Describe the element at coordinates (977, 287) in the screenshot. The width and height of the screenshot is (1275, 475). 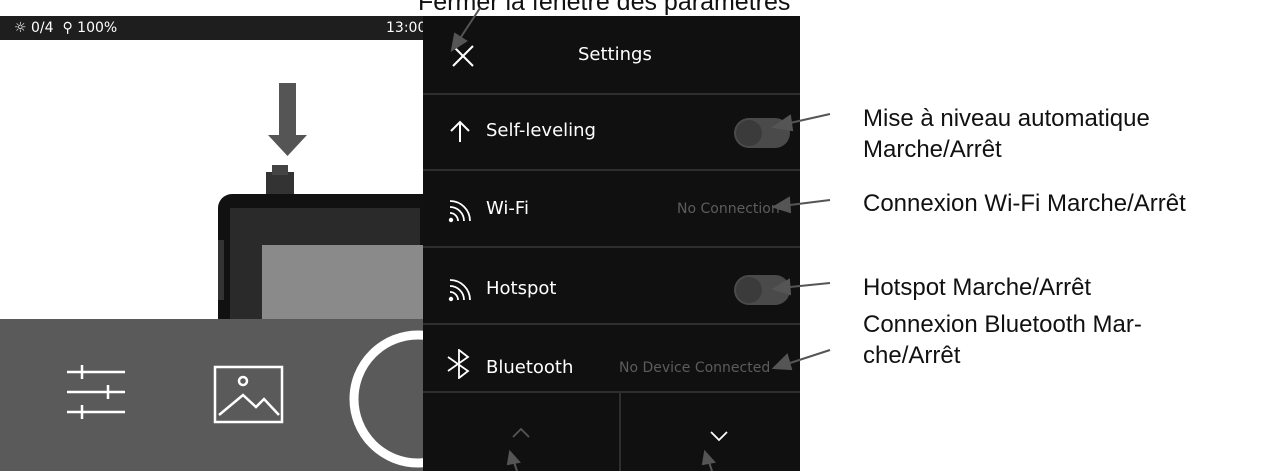
I see `annotation-hotspot: Hotspot Marche/Arrêt` at that location.